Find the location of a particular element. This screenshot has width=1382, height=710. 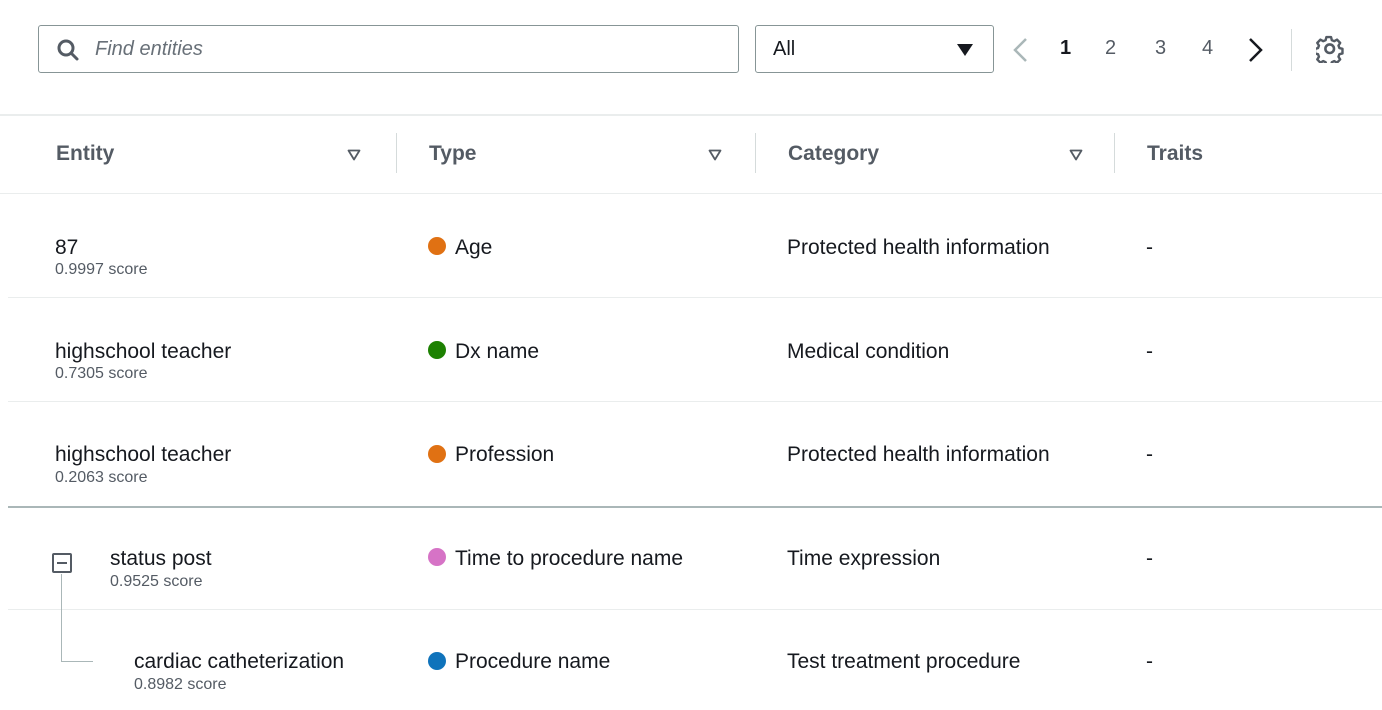

column-header-traits: Traits is located at coordinates (1175, 153).